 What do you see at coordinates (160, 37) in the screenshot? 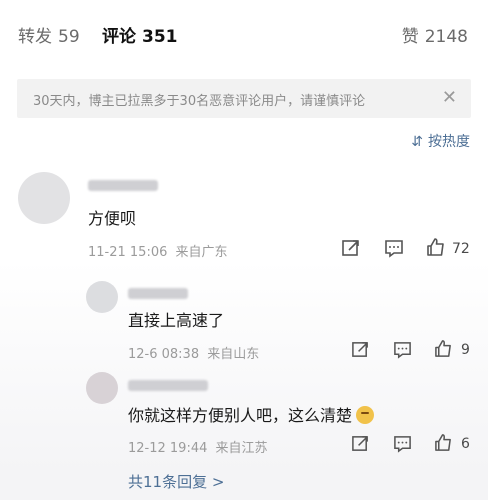
I see `tab-comments-count: 351` at bounding box center [160, 37].